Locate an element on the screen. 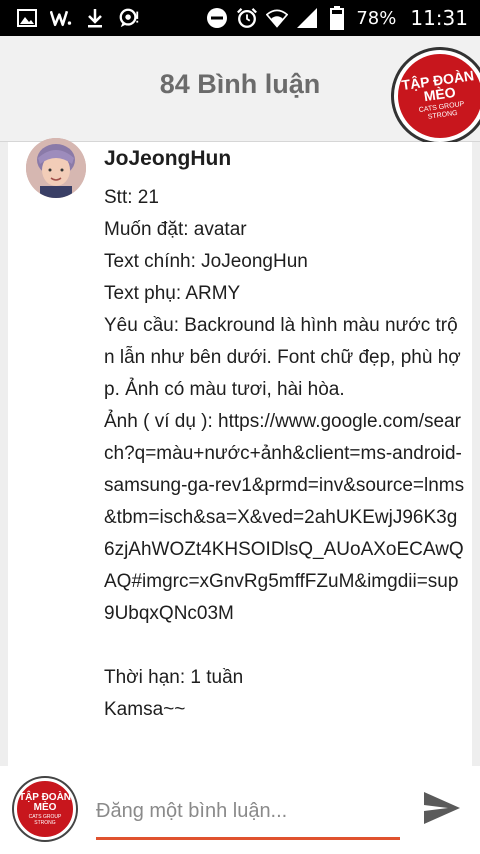  chat-icon is located at coordinates (129, 18).